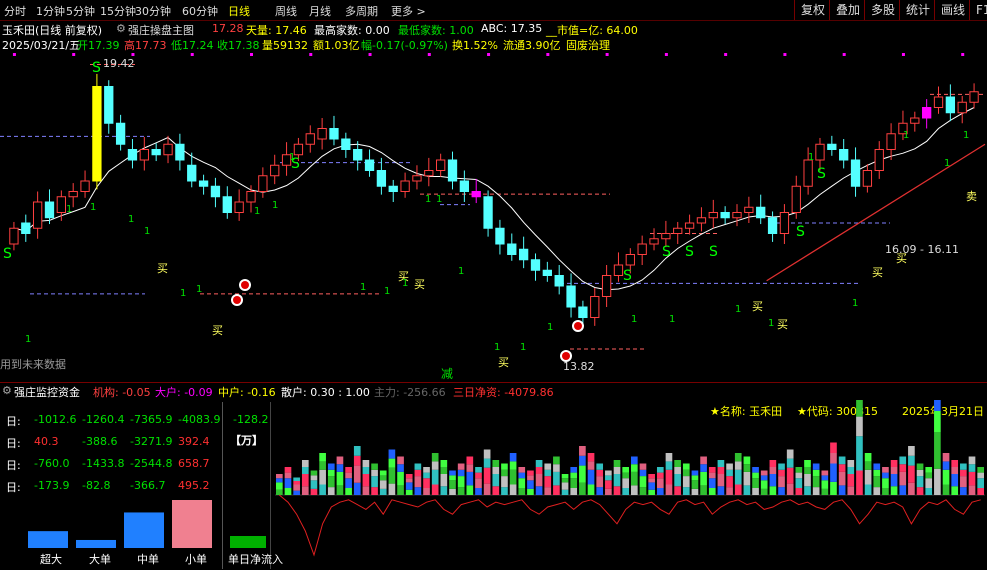 The width and height of the screenshot is (987, 570). What do you see at coordinates (978, 10) in the screenshot?
I see `f10-button: F10` at bounding box center [978, 10].